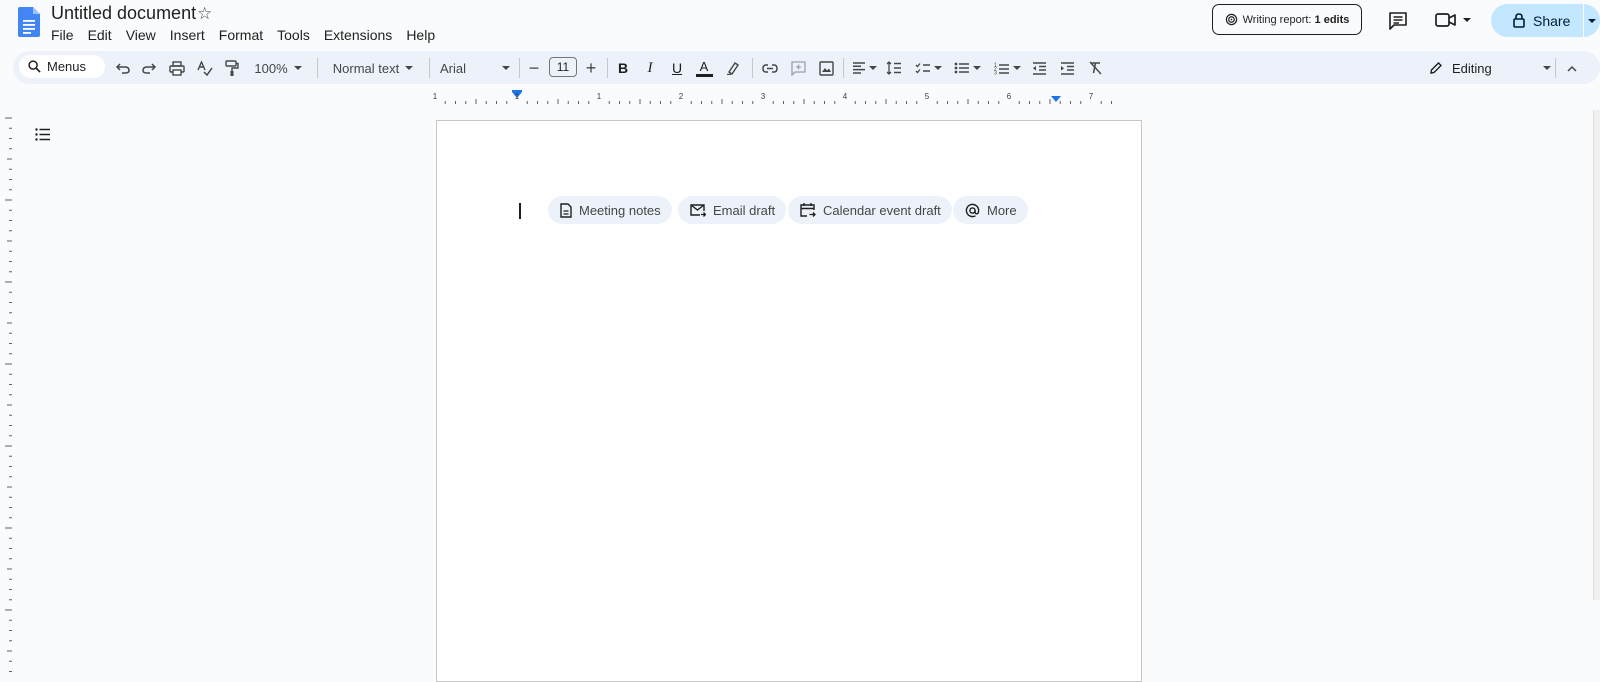 The image size is (1600, 682). I want to click on ruler-label: 4, so click(845, 96).